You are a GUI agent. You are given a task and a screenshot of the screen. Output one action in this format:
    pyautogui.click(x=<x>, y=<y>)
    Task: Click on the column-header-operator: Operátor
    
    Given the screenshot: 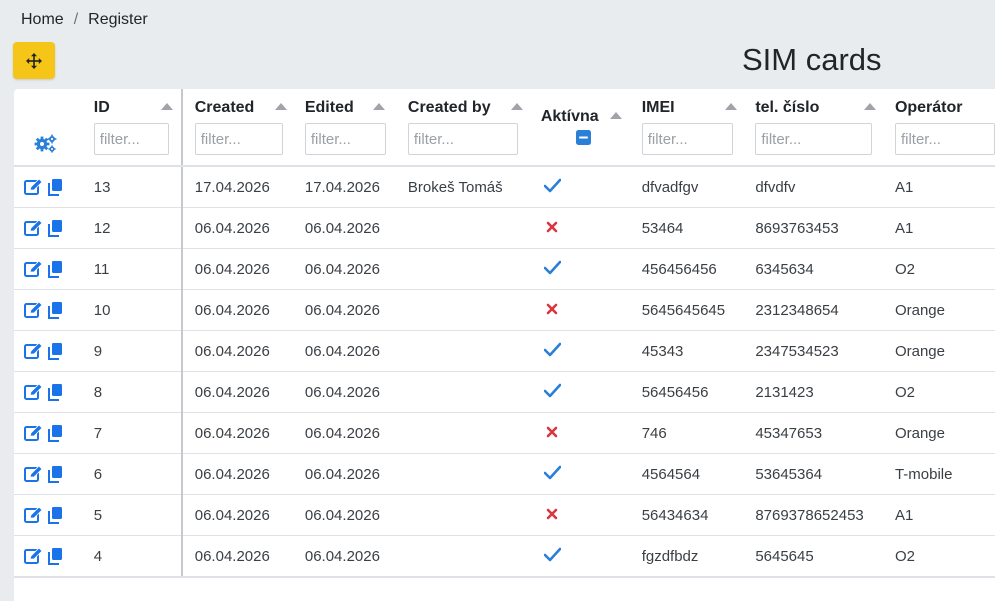 What is the action you would take?
    pyautogui.click(x=941, y=128)
    